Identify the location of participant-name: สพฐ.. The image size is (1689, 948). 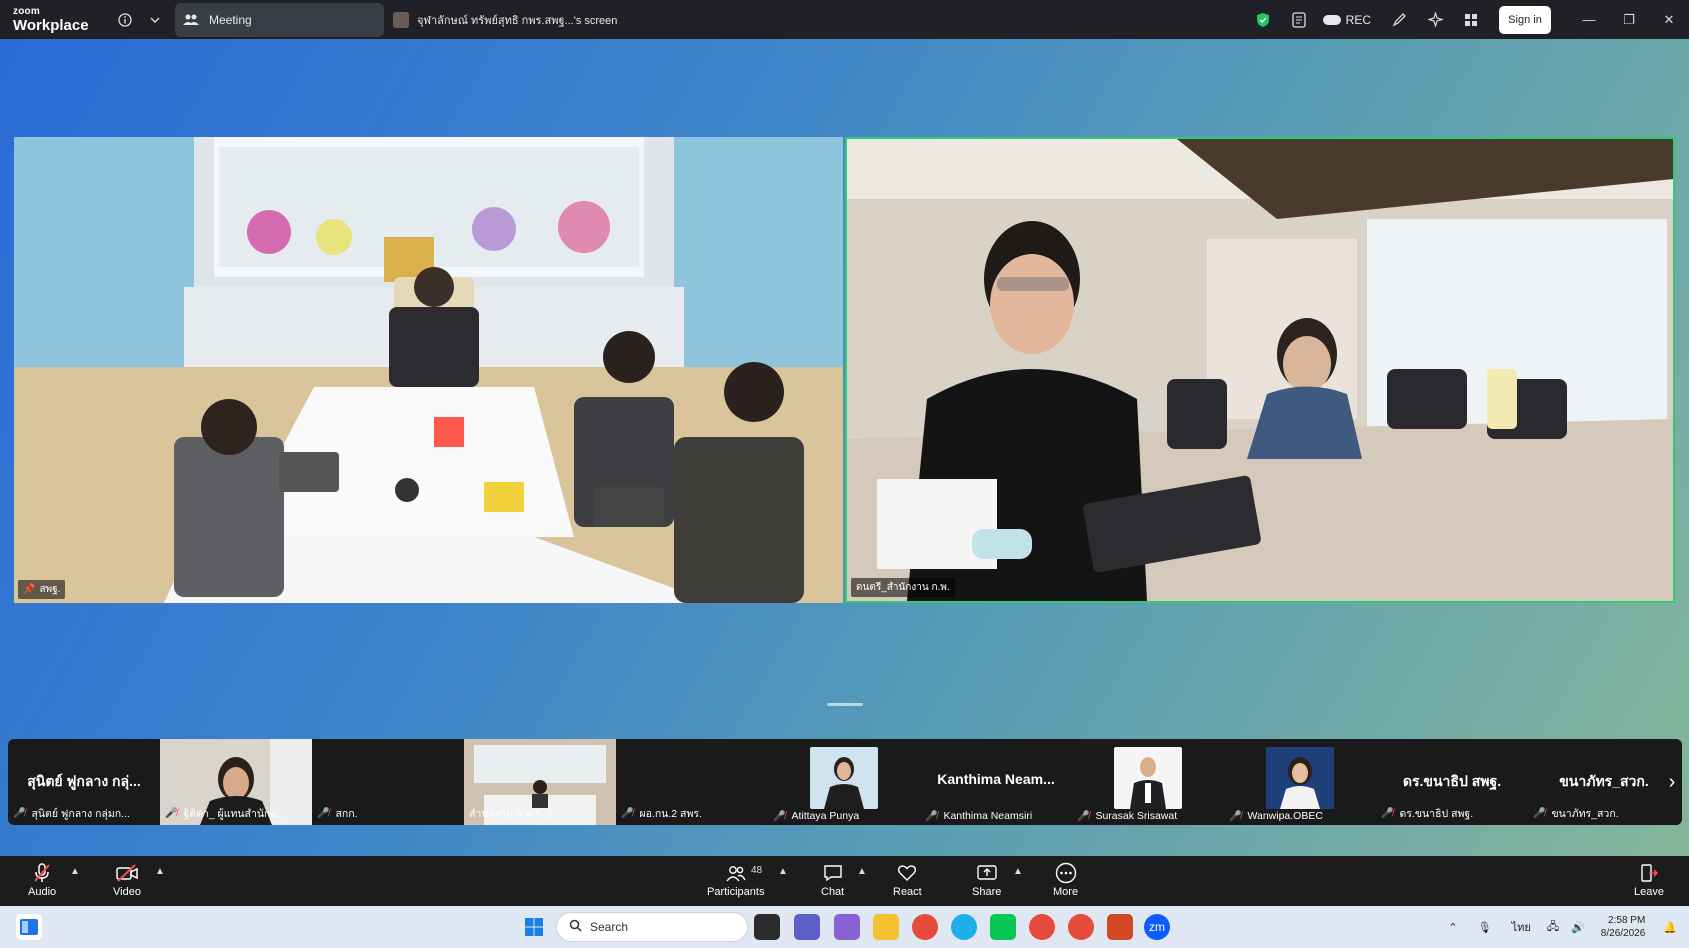
(50, 589).